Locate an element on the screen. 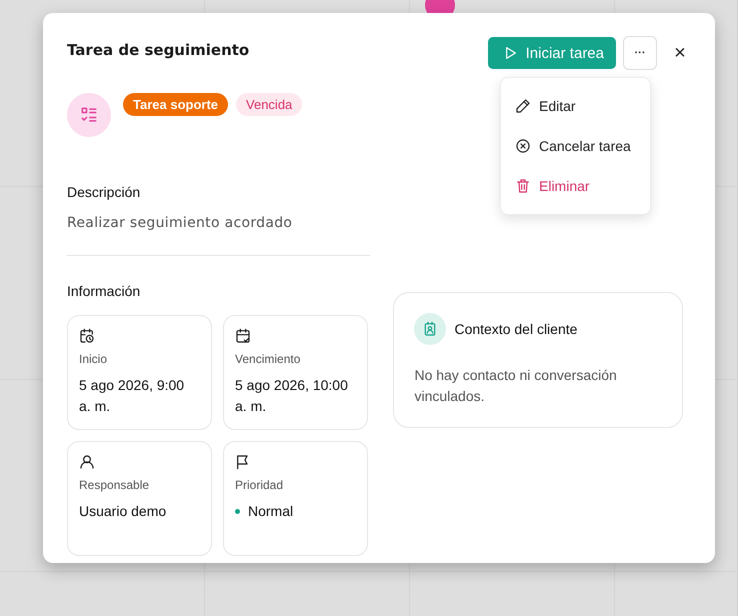 Image resolution: width=738 pixels, height=616 pixels. calendar-clock-icon is located at coordinates (87, 336).